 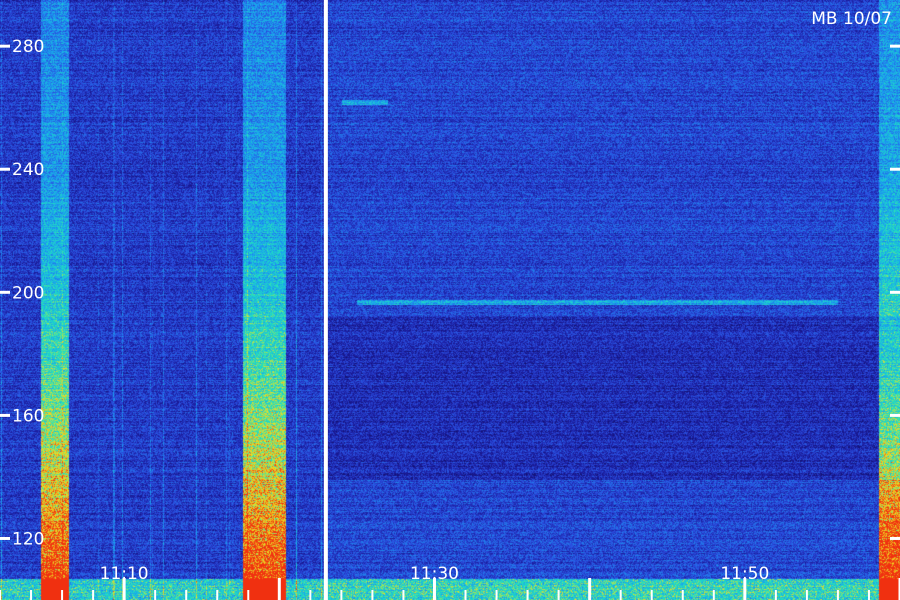 I want to click on chart-title: MB 10/07, so click(x=851, y=19).